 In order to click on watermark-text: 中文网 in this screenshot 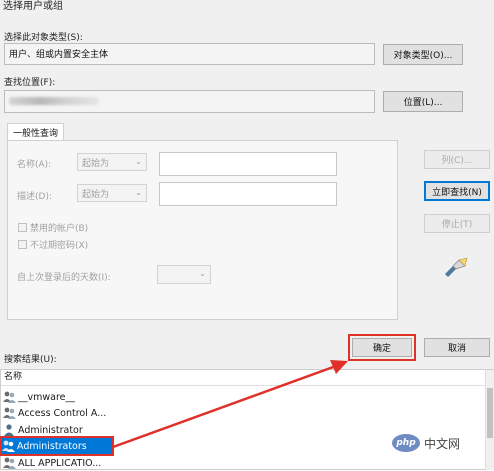, I will do `click(442, 443)`.